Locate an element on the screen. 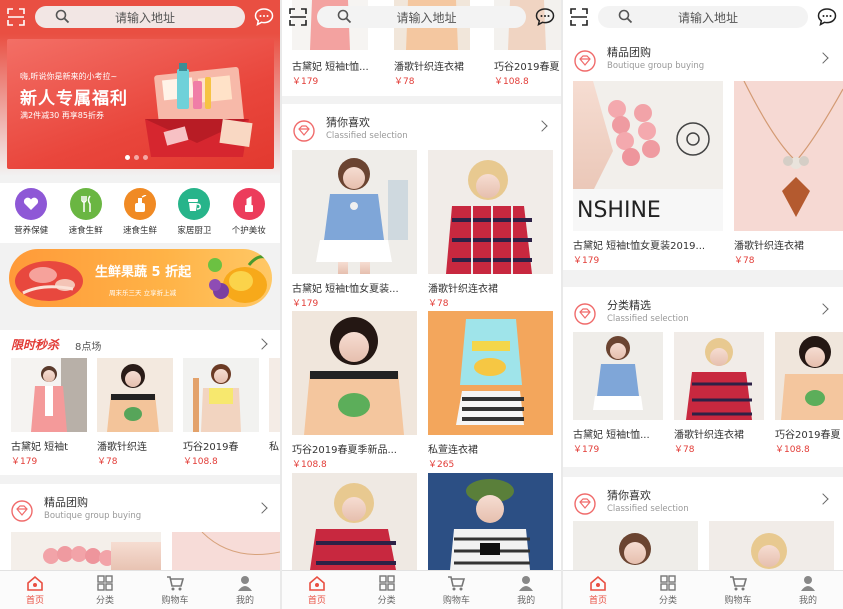 This screenshot has height=609, width=843. section-subtitle: Boutique group buying is located at coordinates (93, 516).